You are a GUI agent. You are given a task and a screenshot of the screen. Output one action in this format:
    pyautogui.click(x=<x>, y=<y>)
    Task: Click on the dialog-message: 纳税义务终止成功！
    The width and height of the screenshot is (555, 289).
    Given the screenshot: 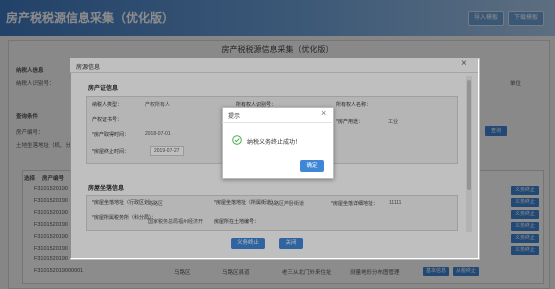 What is the action you would take?
    pyautogui.click(x=274, y=143)
    